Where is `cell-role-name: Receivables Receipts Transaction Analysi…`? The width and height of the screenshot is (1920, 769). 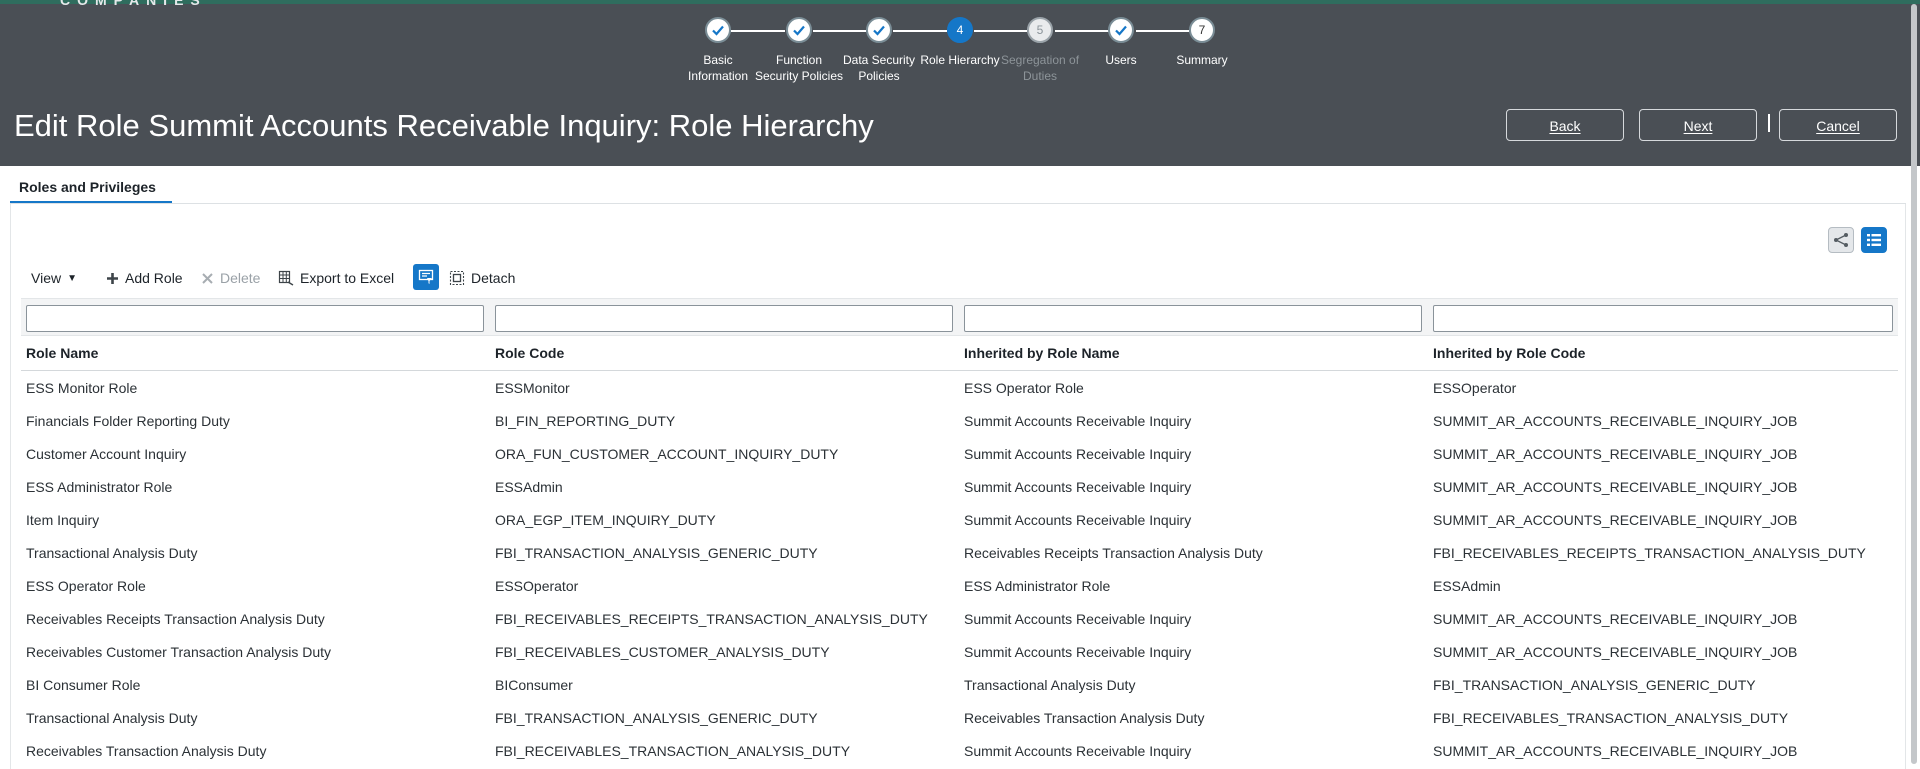
cell-role-name: Receivables Receipts Transaction Analysi… is located at coordinates (175, 619).